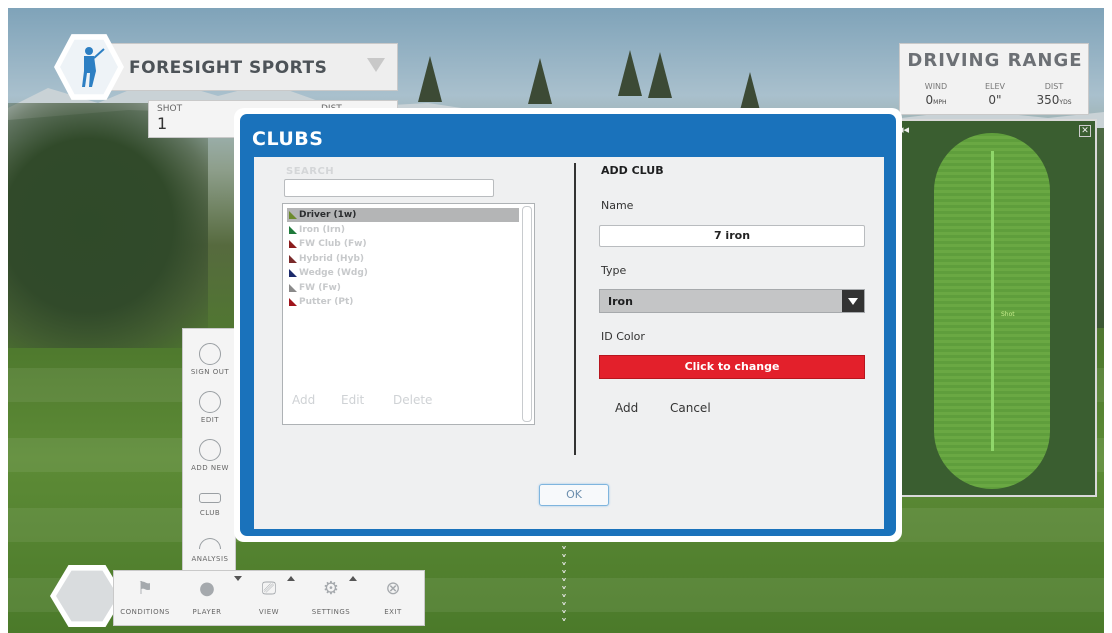 The image size is (1112, 633). Describe the element at coordinates (322, 229) in the screenshot. I see `club-label: Iron (Irn)` at that location.